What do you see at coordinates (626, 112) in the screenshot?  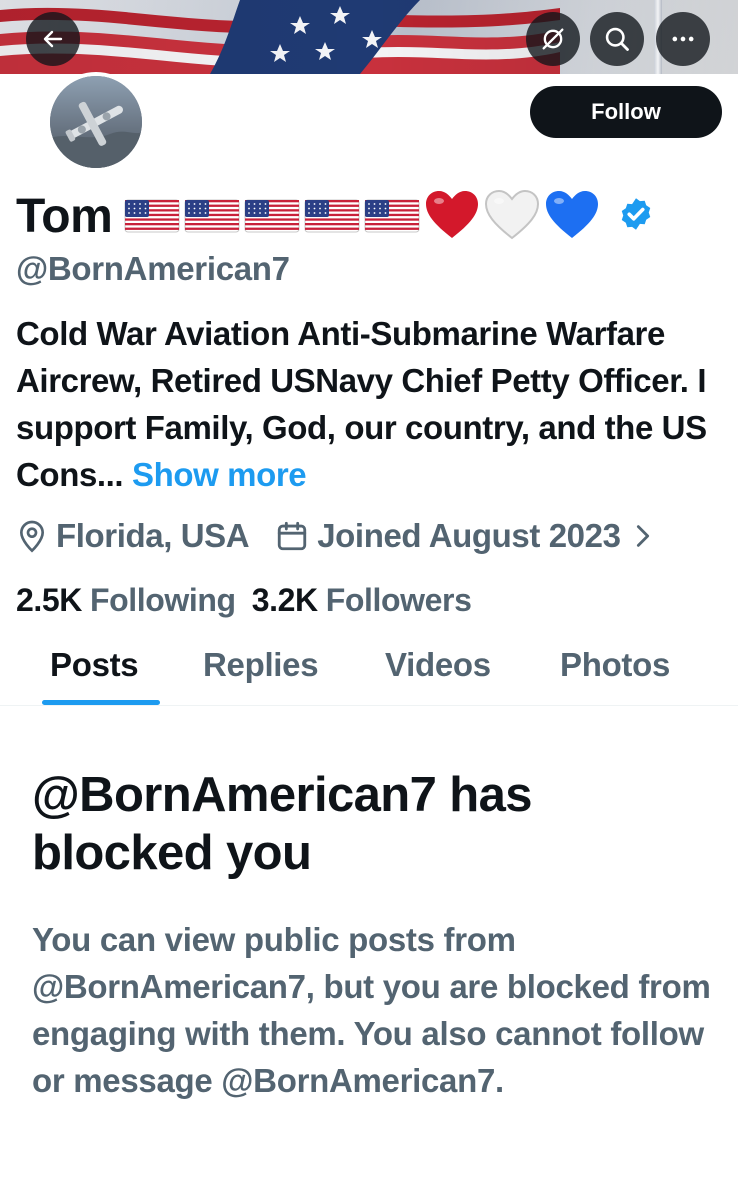 I see `follow-button: Follow` at bounding box center [626, 112].